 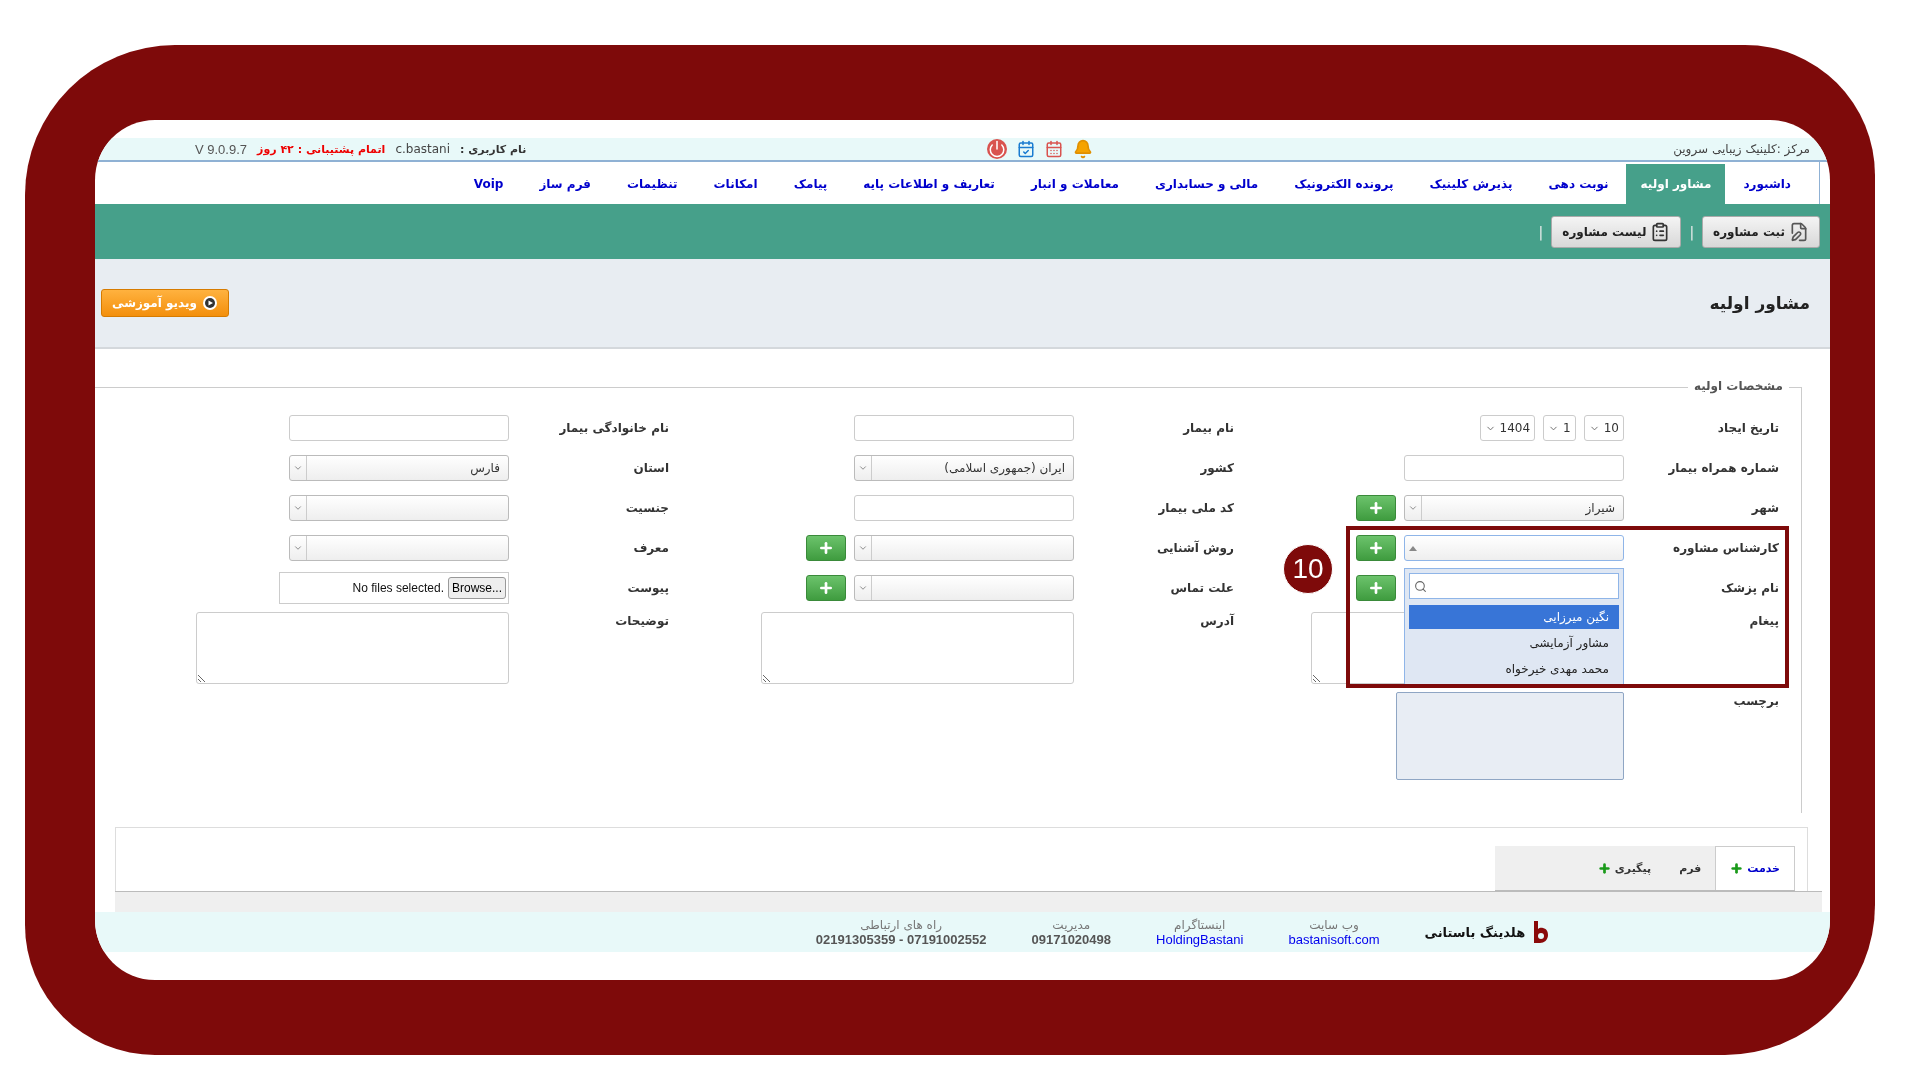 What do you see at coordinates (1507, 428) in the screenshot?
I see `date-select: 1404` at bounding box center [1507, 428].